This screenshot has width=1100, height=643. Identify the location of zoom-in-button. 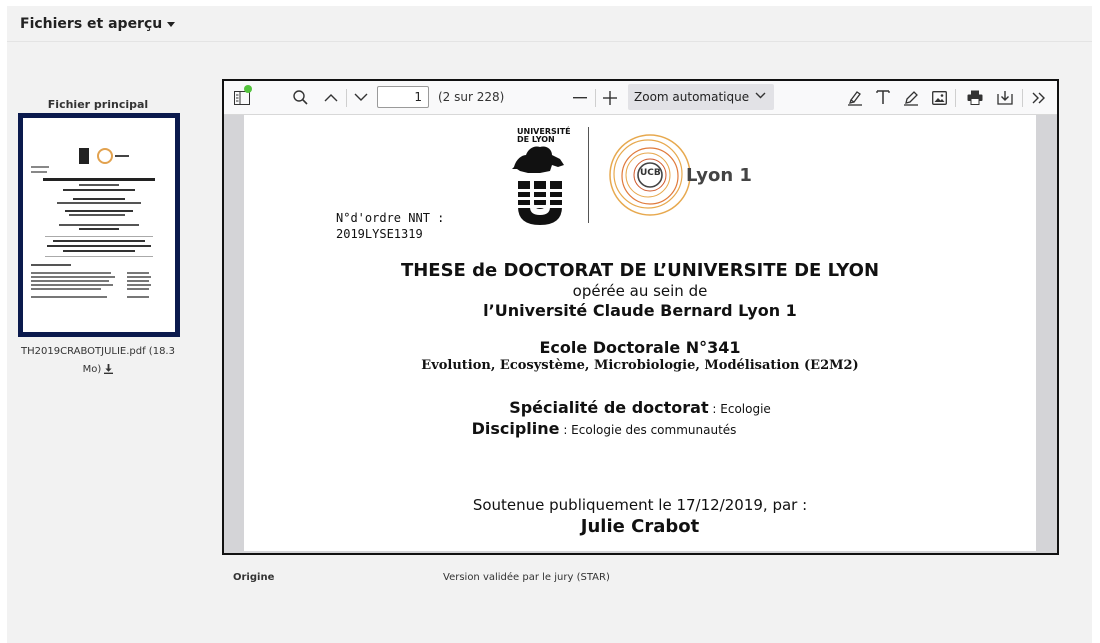
(610, 97).